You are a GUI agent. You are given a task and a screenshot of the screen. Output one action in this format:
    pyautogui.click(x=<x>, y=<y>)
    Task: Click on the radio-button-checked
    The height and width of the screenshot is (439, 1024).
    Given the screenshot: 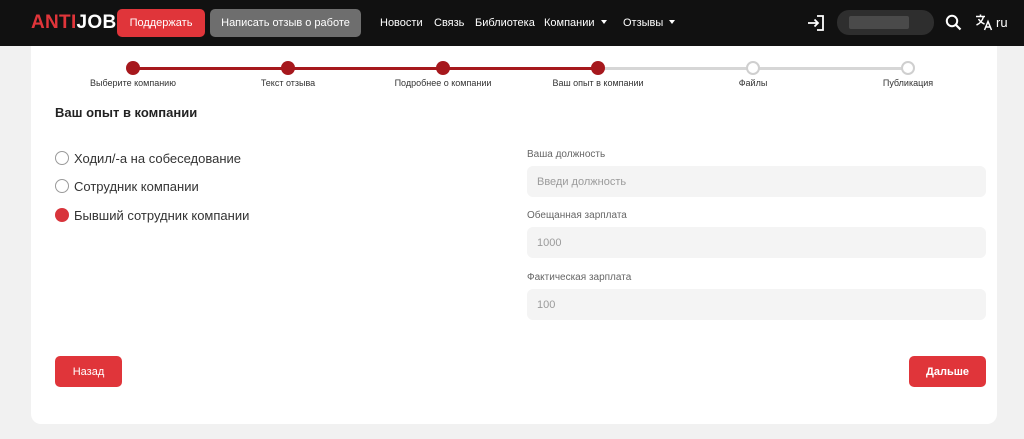 What is the action you would take?
    pyautogui.click(x=62, y=215)
    